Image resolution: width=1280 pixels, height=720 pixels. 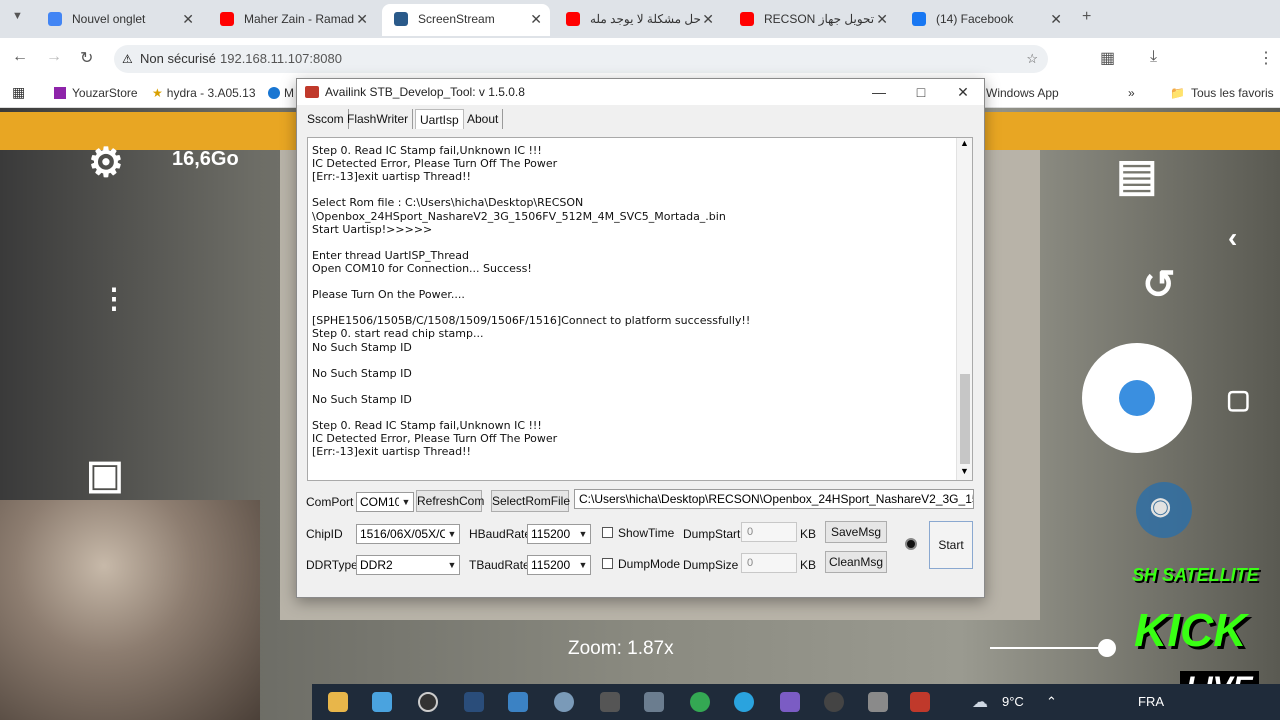 What do you see at coordinates (86, 58) in the screenshot?
I see `reload-icon: ↻` at bounding box center [86, 58].